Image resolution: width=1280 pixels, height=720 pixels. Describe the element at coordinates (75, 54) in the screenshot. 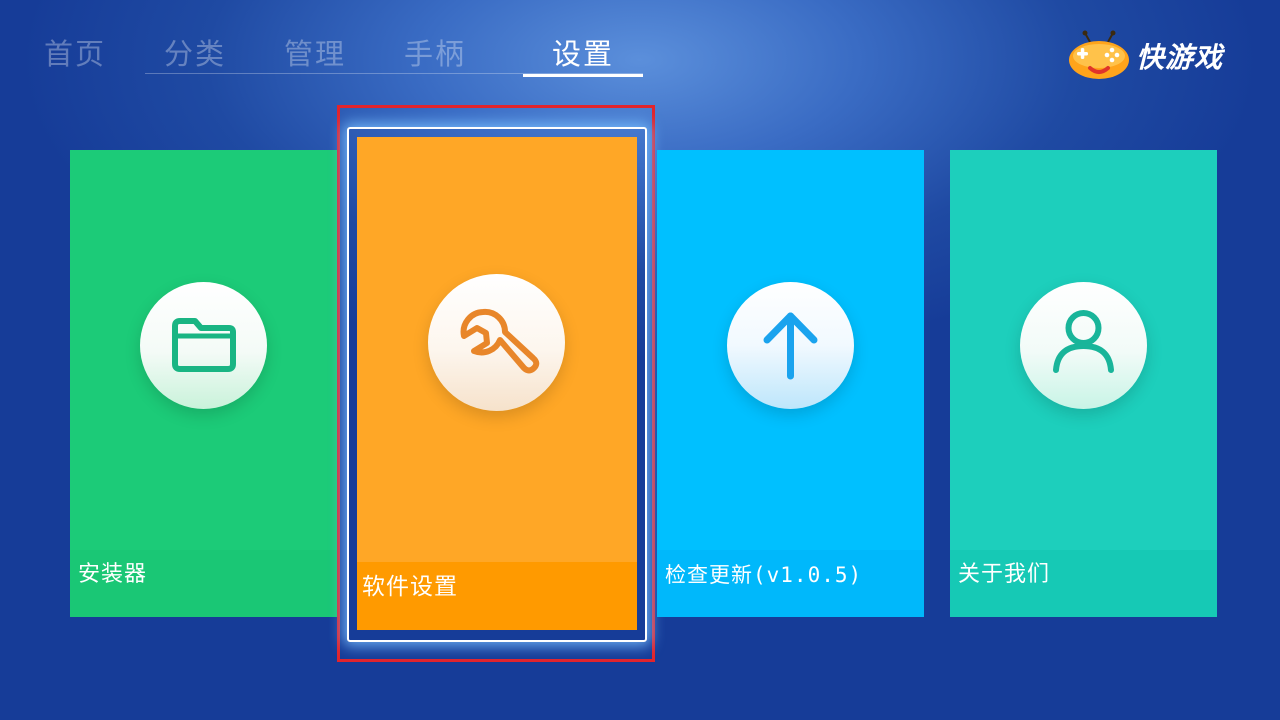

I see `tab-home: 首页` at that location.